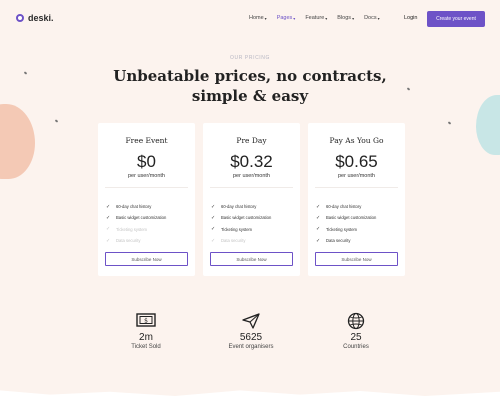 Image resolution: width=500 pixels, height=410 pixels. What do you see at coordinates (146, 331) in the screenshot?
I see `stat-tickets: $ 2m Ticket Sold` at bounding box center [146, 331].